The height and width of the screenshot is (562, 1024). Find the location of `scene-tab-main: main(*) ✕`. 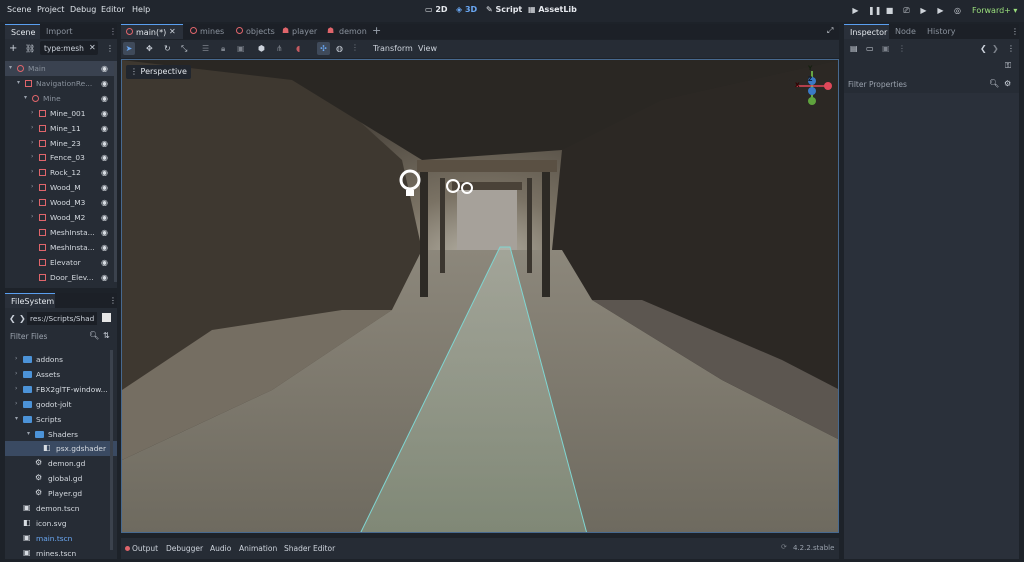

scene-tab-main: main(*) ✕ is located at coordinates (152, 31).